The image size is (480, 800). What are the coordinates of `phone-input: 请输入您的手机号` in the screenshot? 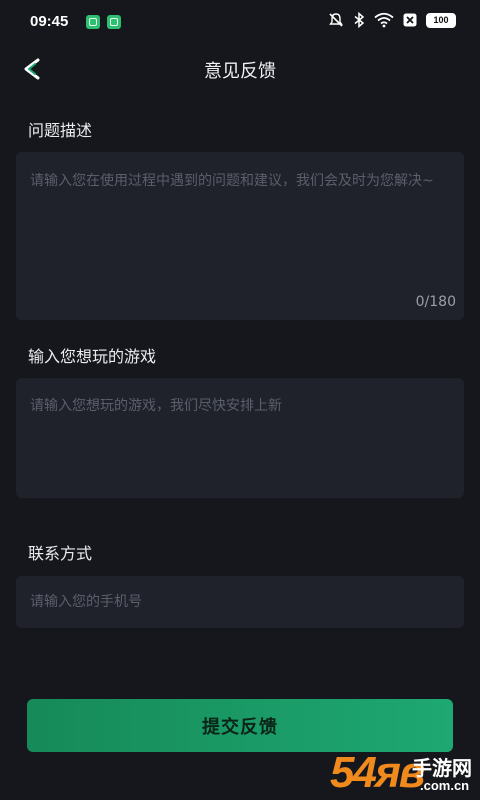 It's located at (240, 602).